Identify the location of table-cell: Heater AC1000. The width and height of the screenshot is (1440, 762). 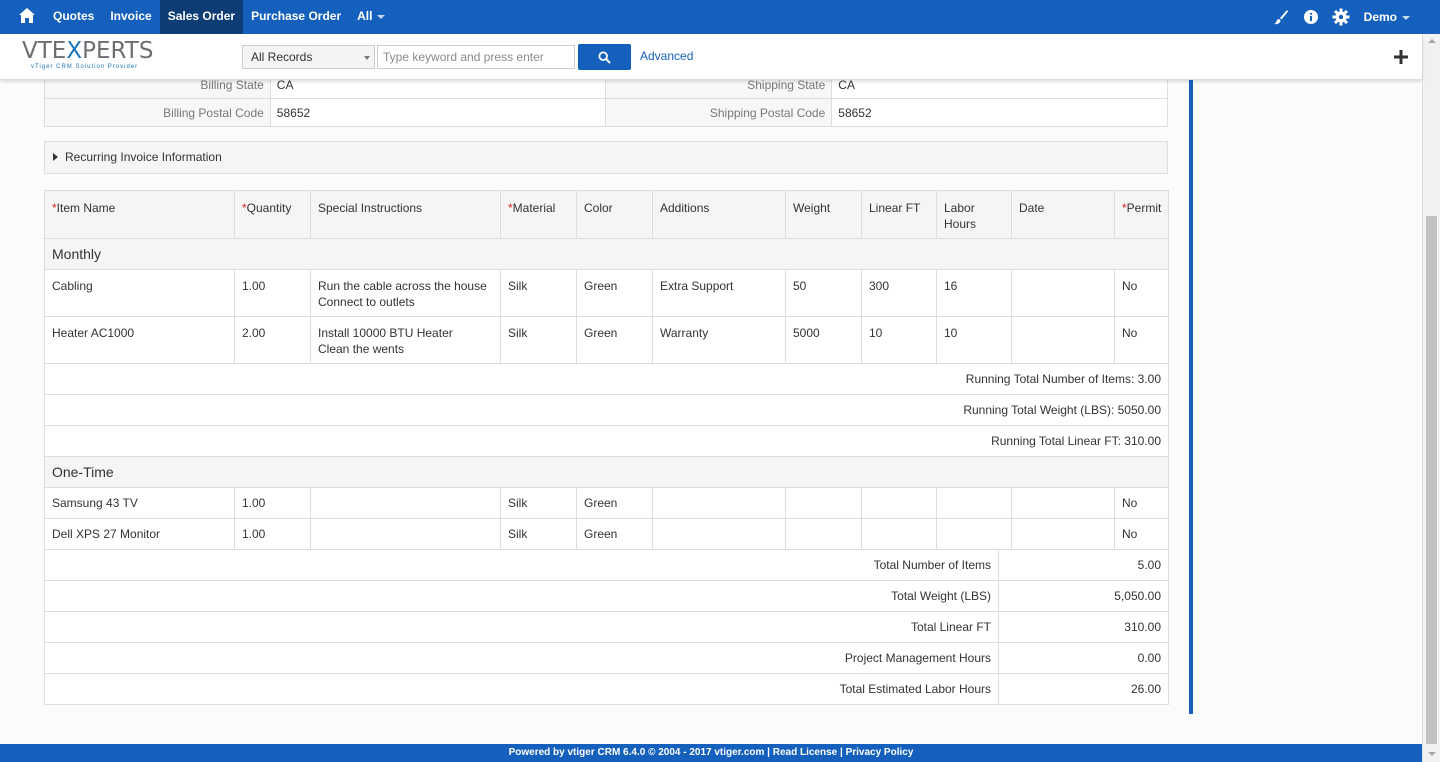
(139, 340).